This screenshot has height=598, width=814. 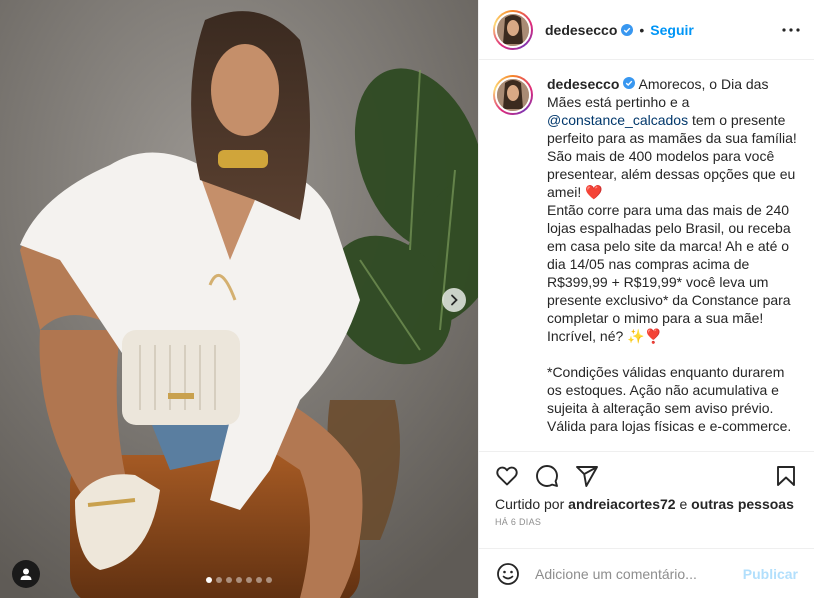 What do you see at coordinates (581, 30) in the screenshot?
I see `post-author-username: dedesecco` at bounding box center [581, 30].